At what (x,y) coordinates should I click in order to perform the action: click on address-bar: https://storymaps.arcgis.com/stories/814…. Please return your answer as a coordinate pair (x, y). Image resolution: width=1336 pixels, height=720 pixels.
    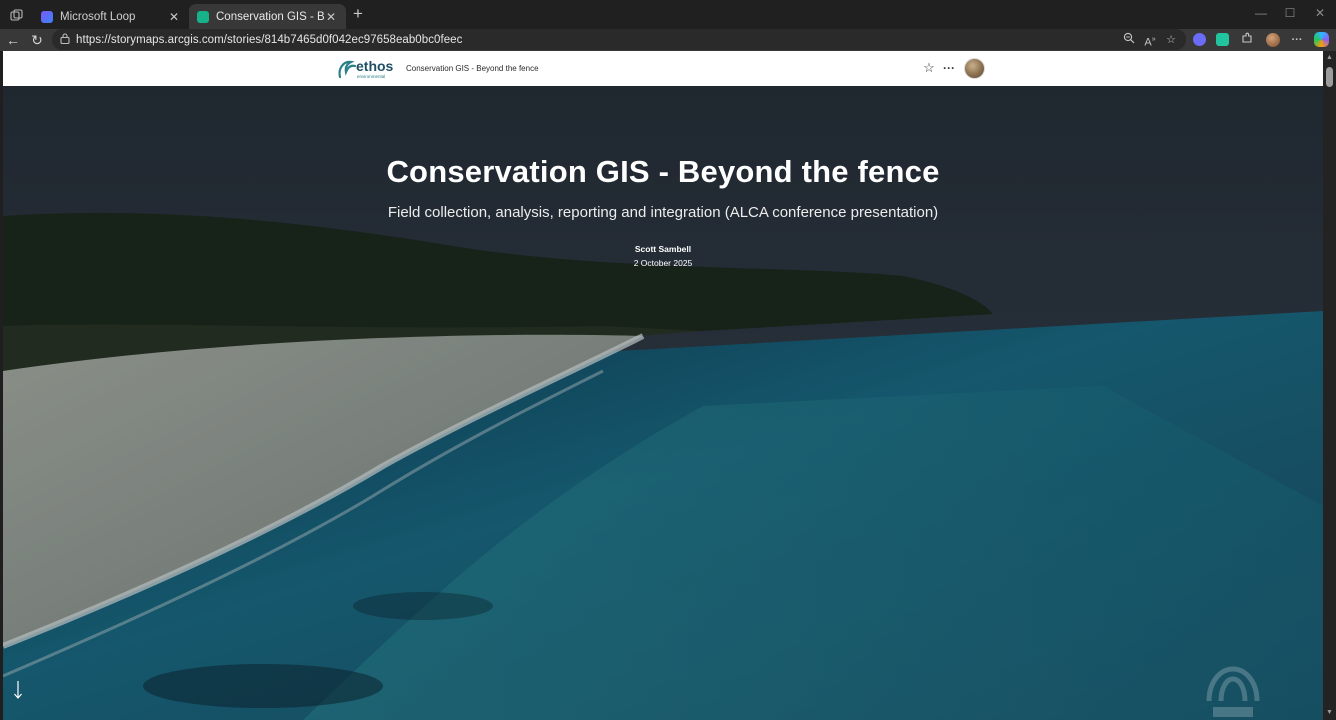
    Looking at the image, I should click on (619, 39).